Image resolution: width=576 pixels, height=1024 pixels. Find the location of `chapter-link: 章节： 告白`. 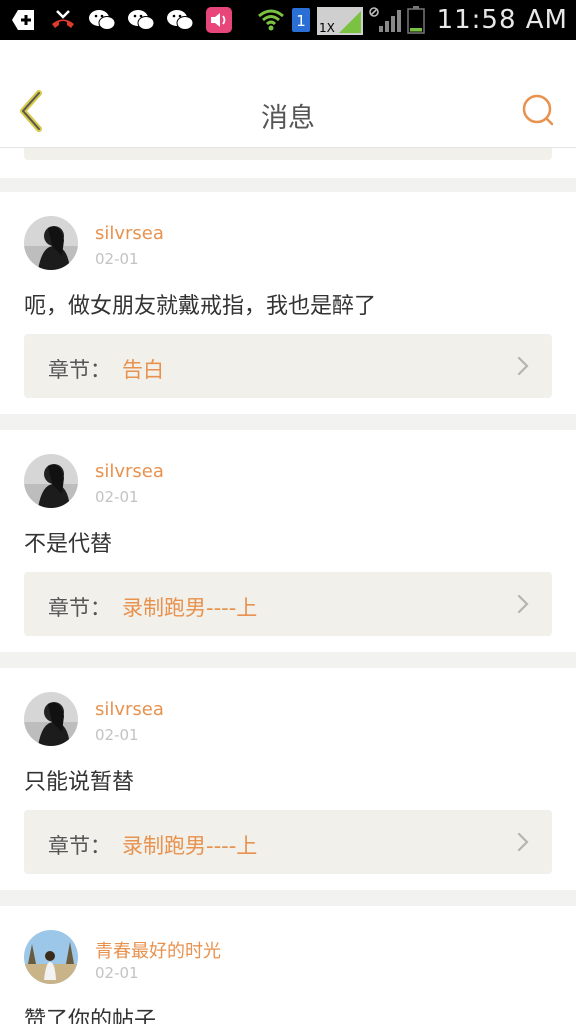

chapter-link: 章节： 告白 is located at coordinates (288, 366).